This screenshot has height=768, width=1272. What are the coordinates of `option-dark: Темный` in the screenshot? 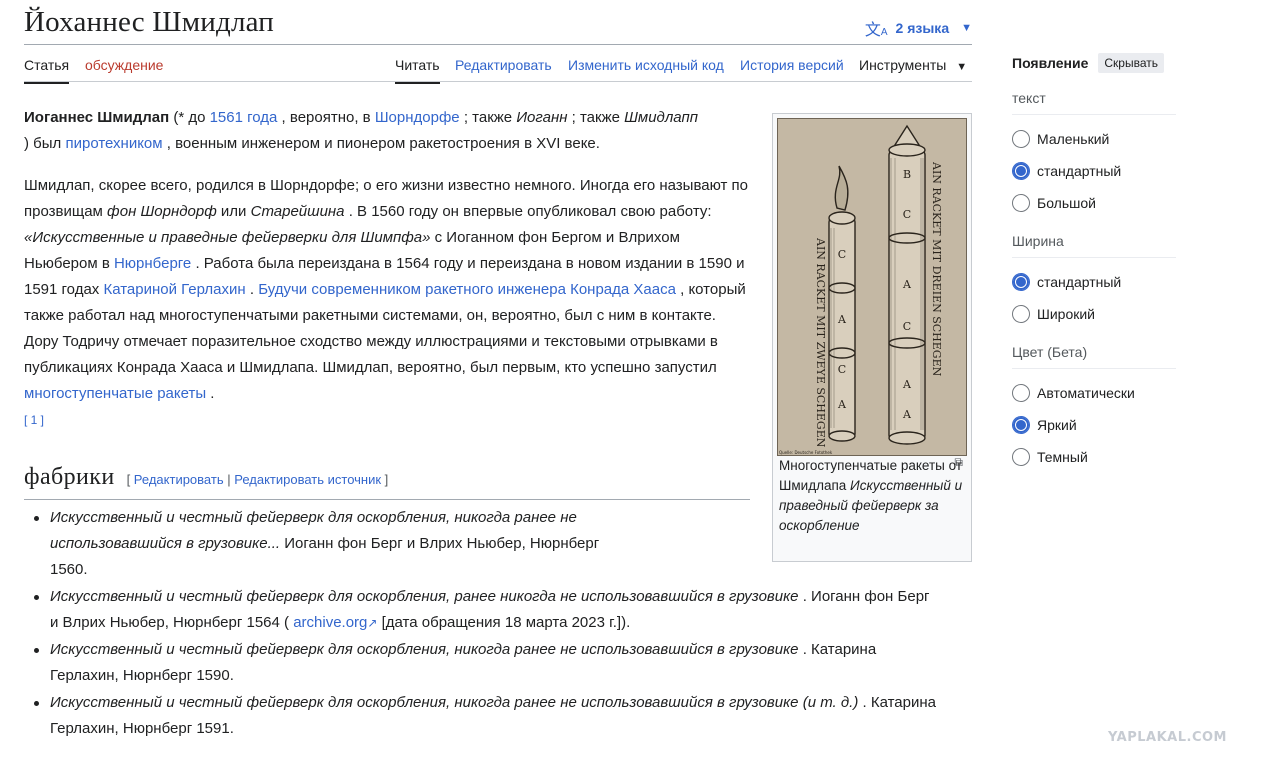 It's located at (1097, 457).